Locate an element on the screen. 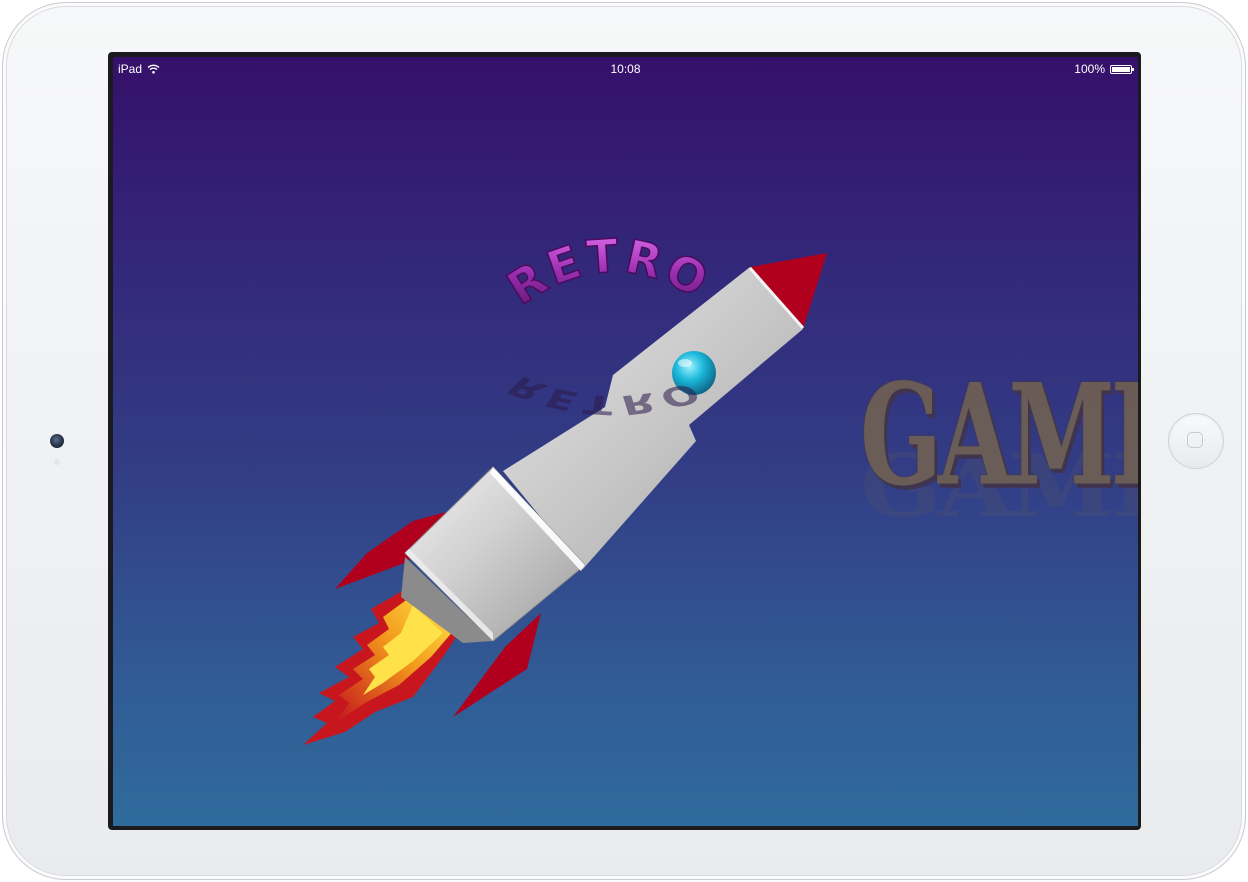 The image size is (1248, 882). home-button is located at coordinates (1196, 441).